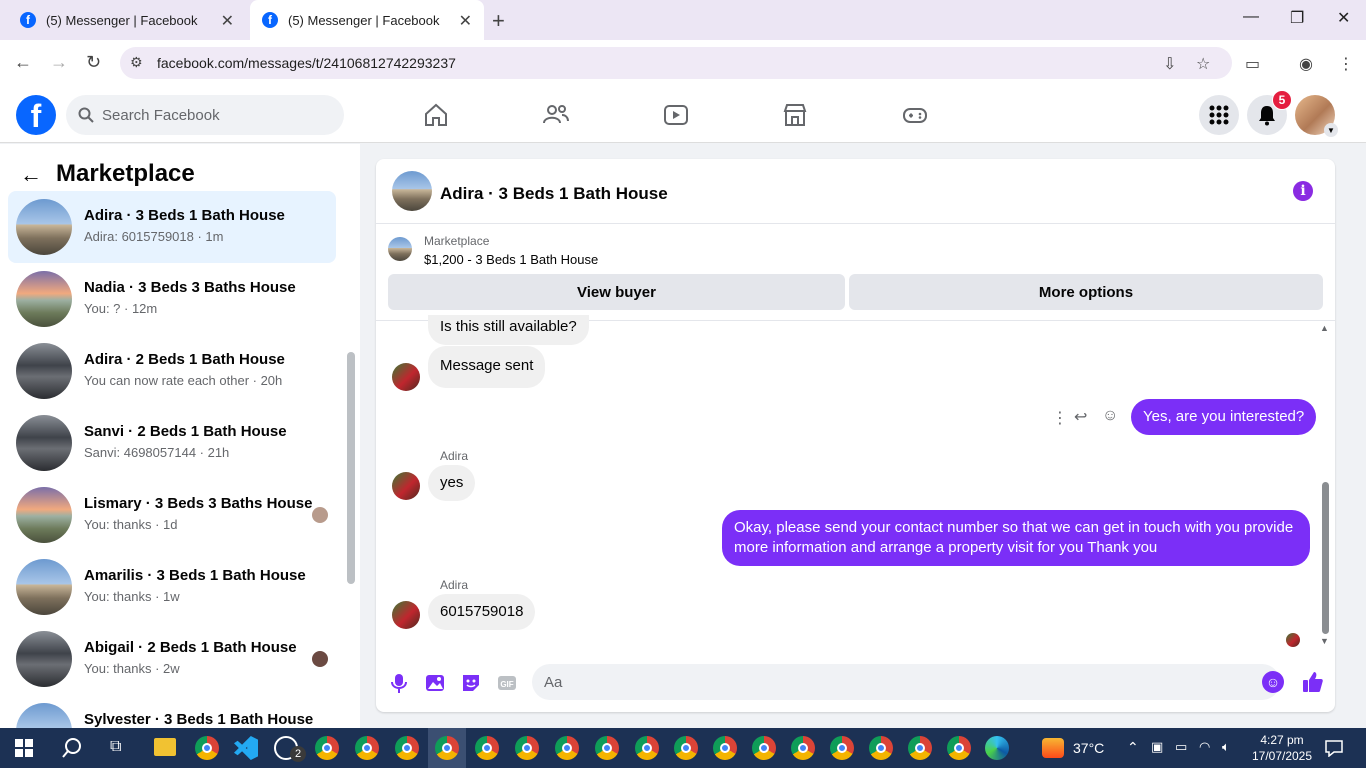 This screenshot has width=1366, height=768. Describe the element at coordinates (795, 115) in the screenshot. I see `marketplace-icon` at that location.